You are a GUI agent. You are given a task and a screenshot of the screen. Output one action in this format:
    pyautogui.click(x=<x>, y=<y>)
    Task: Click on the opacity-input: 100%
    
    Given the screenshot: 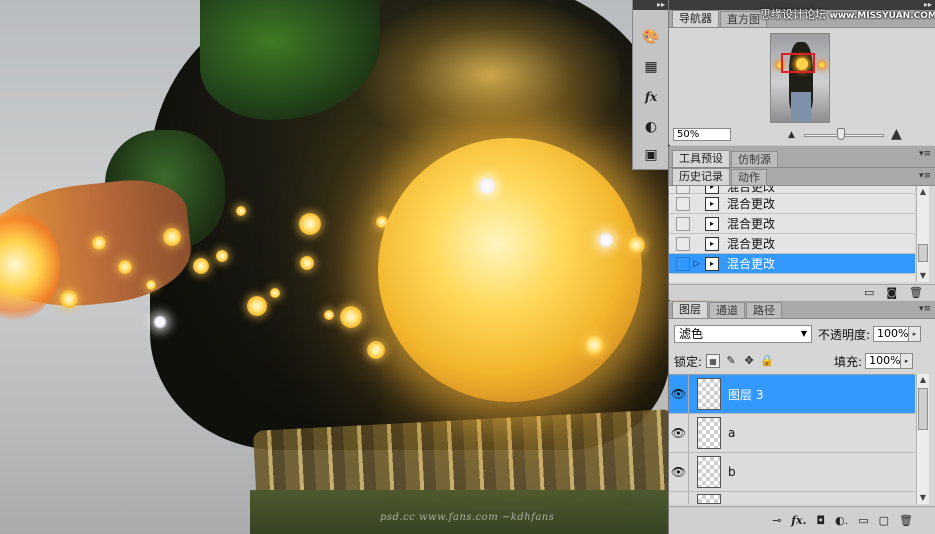 What is the action you would take?
    pyautogui.click(x=891, y=334)
    